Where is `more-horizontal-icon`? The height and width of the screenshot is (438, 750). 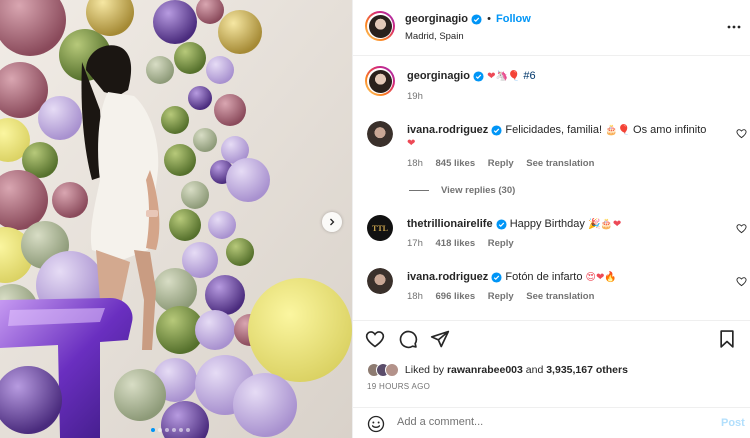 more-horizontal-icon is located at coordinates (734, 27).